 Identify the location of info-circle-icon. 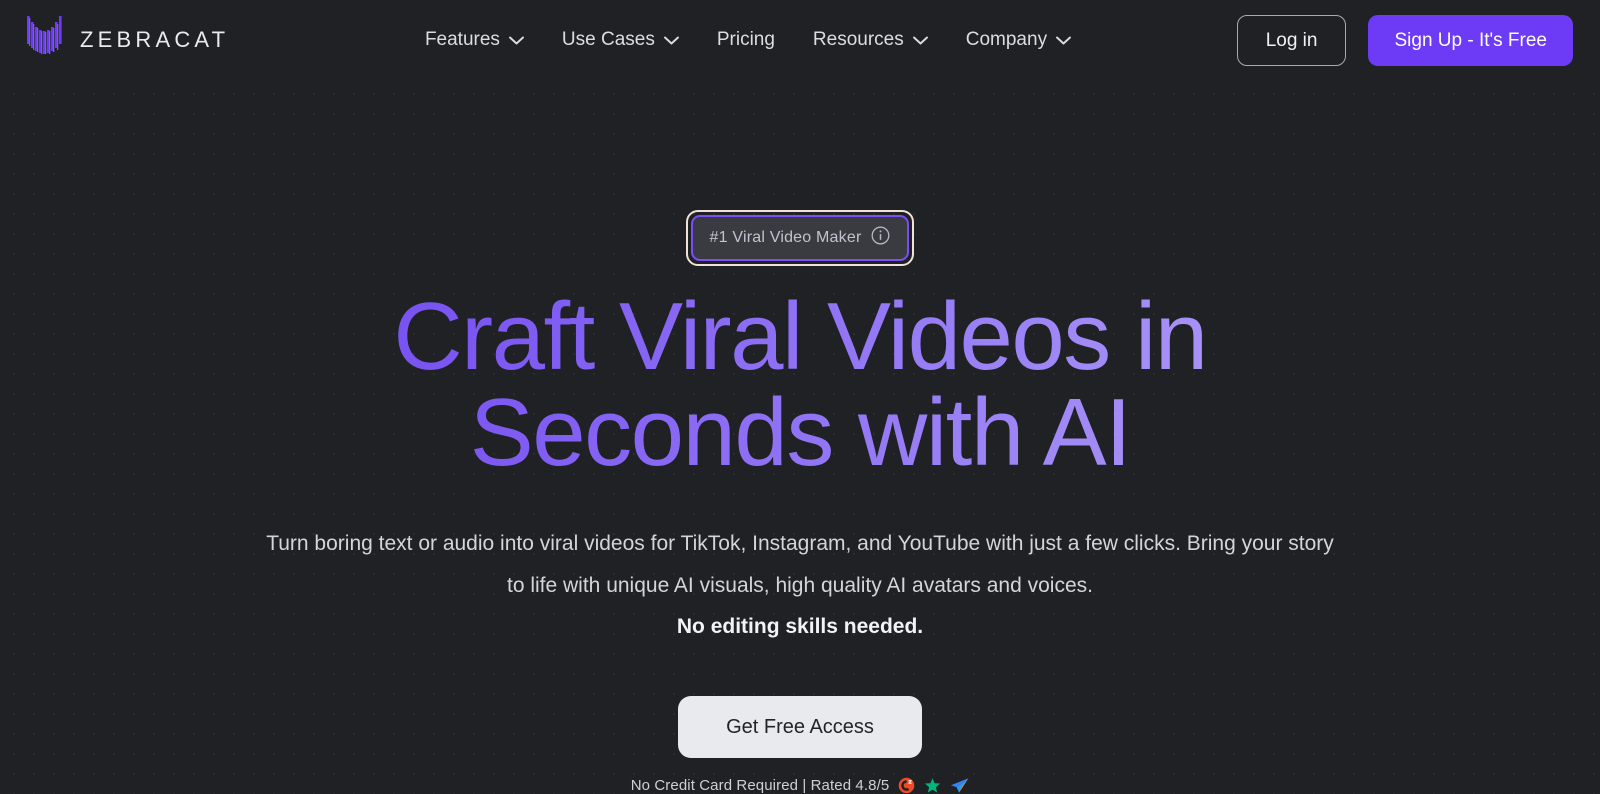
(880, 238).